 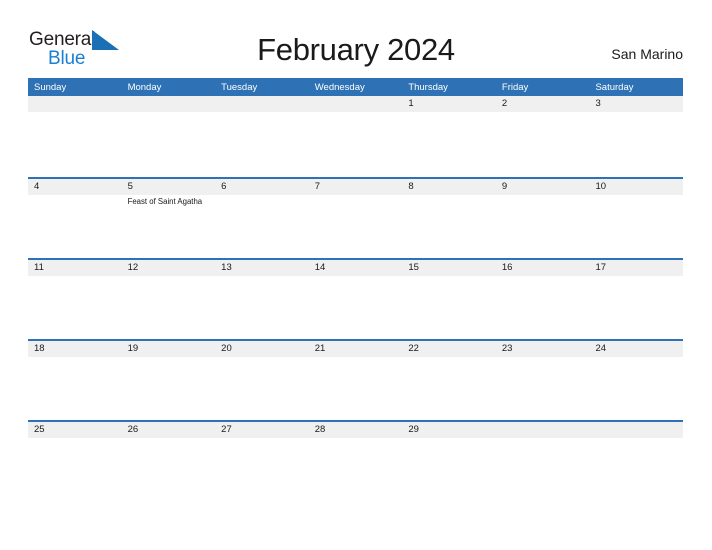 I want to click on calendar-day-cell: 1, so click(x=449, y=135).